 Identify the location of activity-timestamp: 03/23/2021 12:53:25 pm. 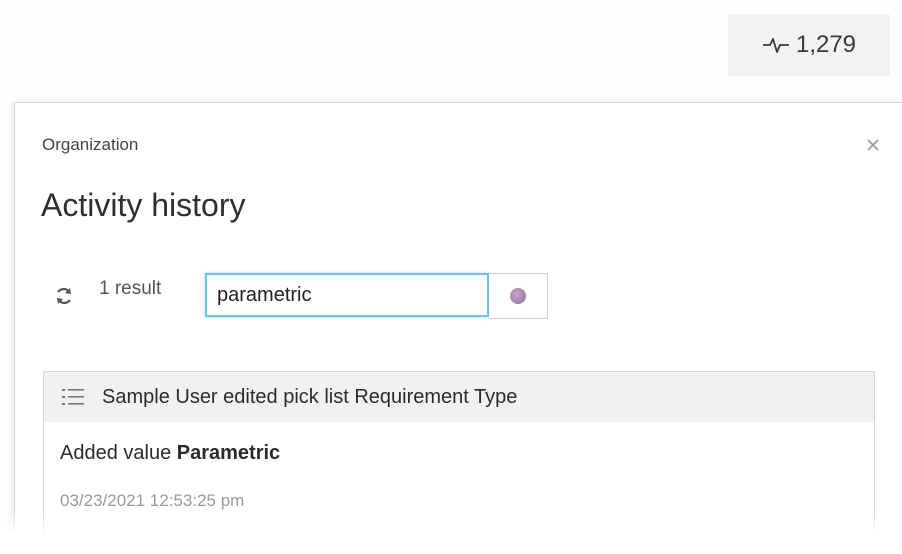
(152, 500).